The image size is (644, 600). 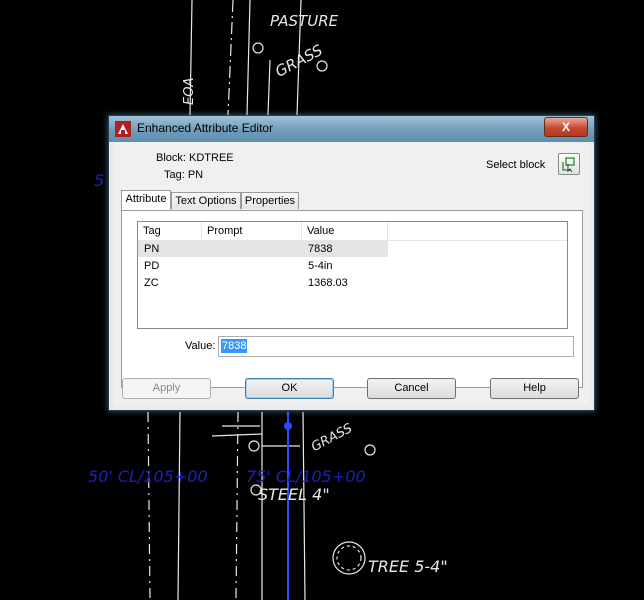 I want to click on tab-properties: Properties, so click(x=270, y=200).